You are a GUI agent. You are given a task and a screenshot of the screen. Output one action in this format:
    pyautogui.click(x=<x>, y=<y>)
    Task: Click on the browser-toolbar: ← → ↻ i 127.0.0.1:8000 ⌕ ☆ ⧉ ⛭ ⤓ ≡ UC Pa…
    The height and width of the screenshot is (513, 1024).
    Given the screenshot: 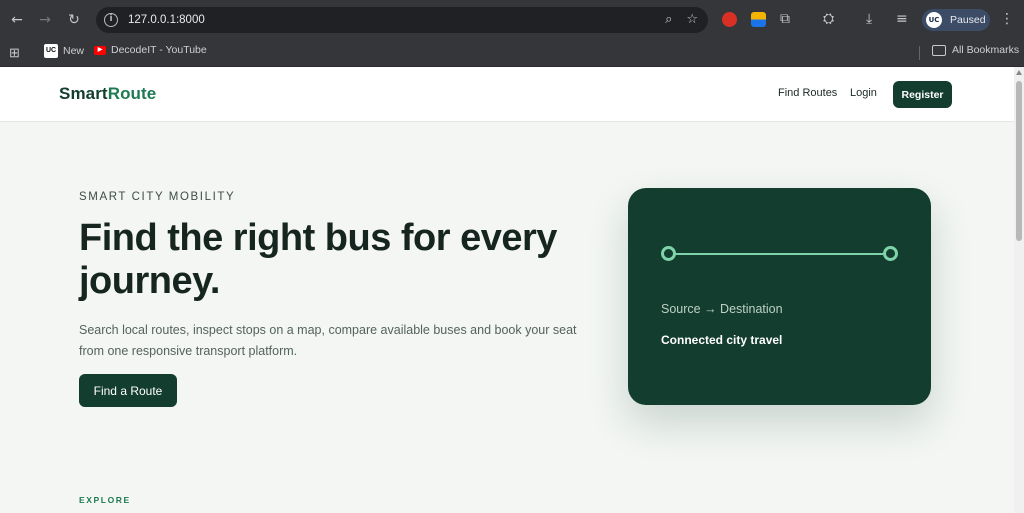 What is the action you would take?
    pyautogui.click(x=512, y=20)
    